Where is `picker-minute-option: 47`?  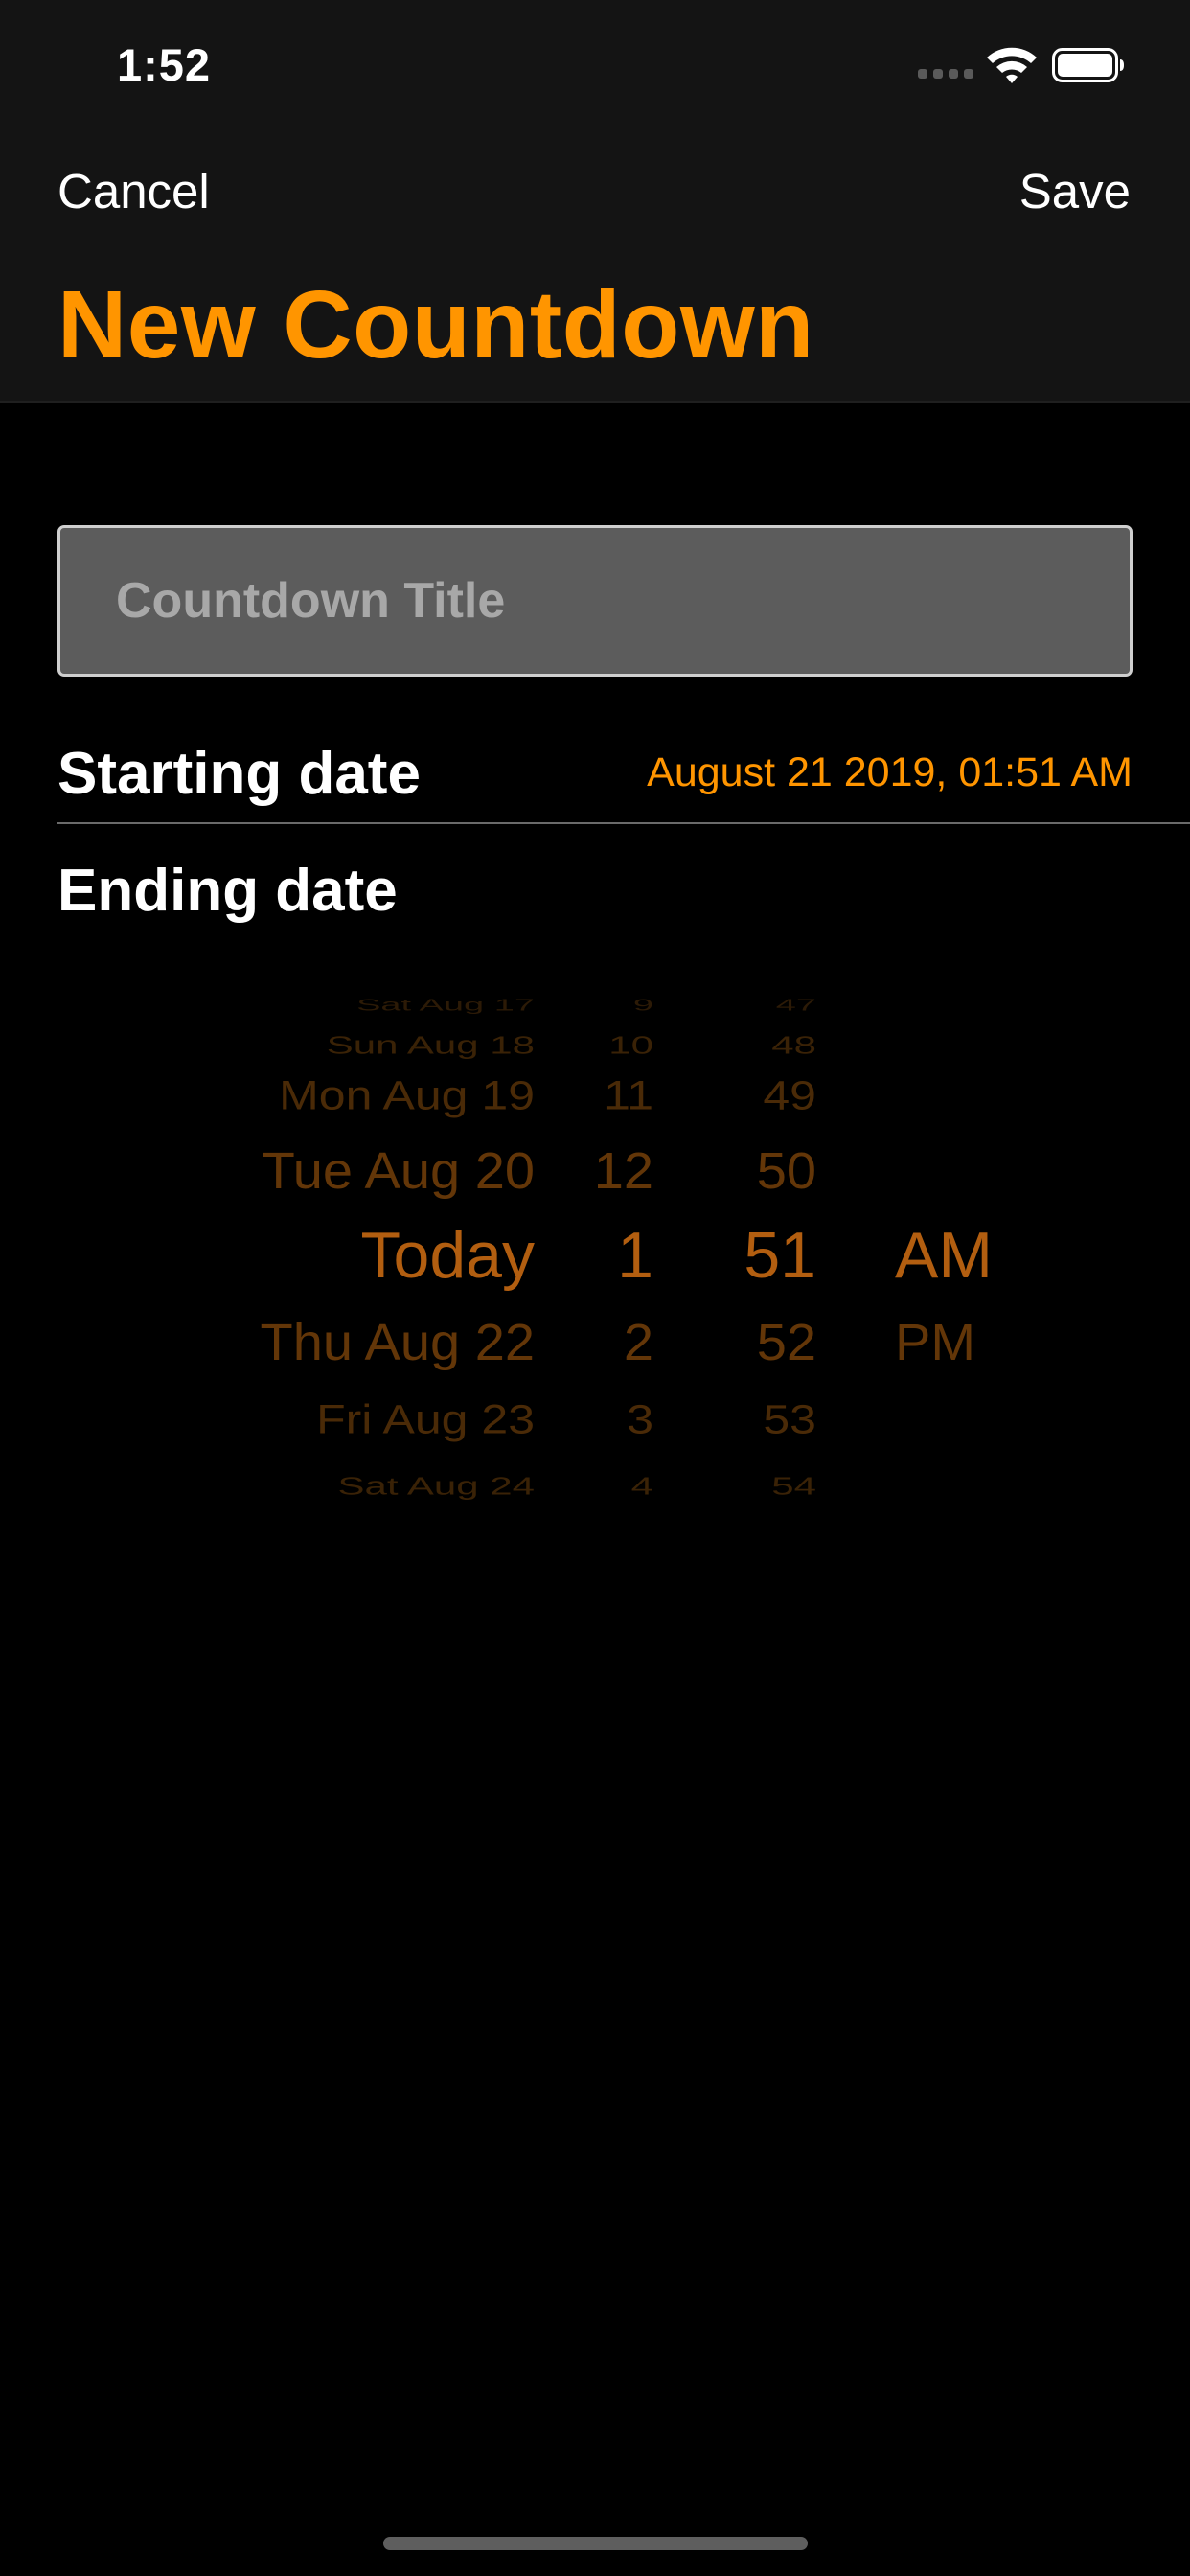
picker-minute-option: 47 is located at coordinates (796, 1005).